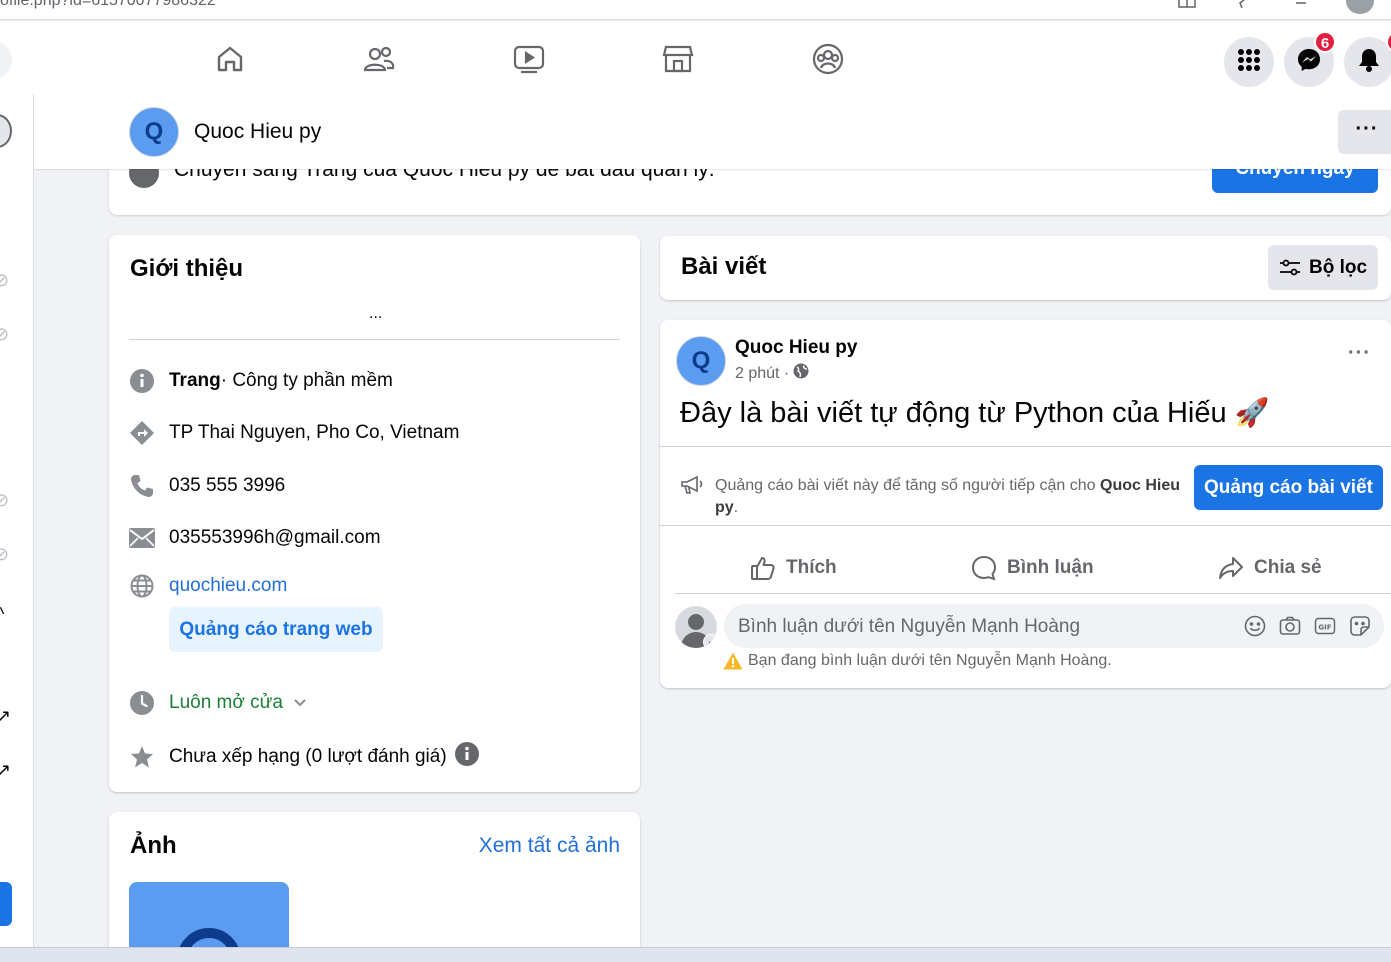 The image size is (1391, 962). I want to click on gif-icon: GIF, so click(1325, 626).